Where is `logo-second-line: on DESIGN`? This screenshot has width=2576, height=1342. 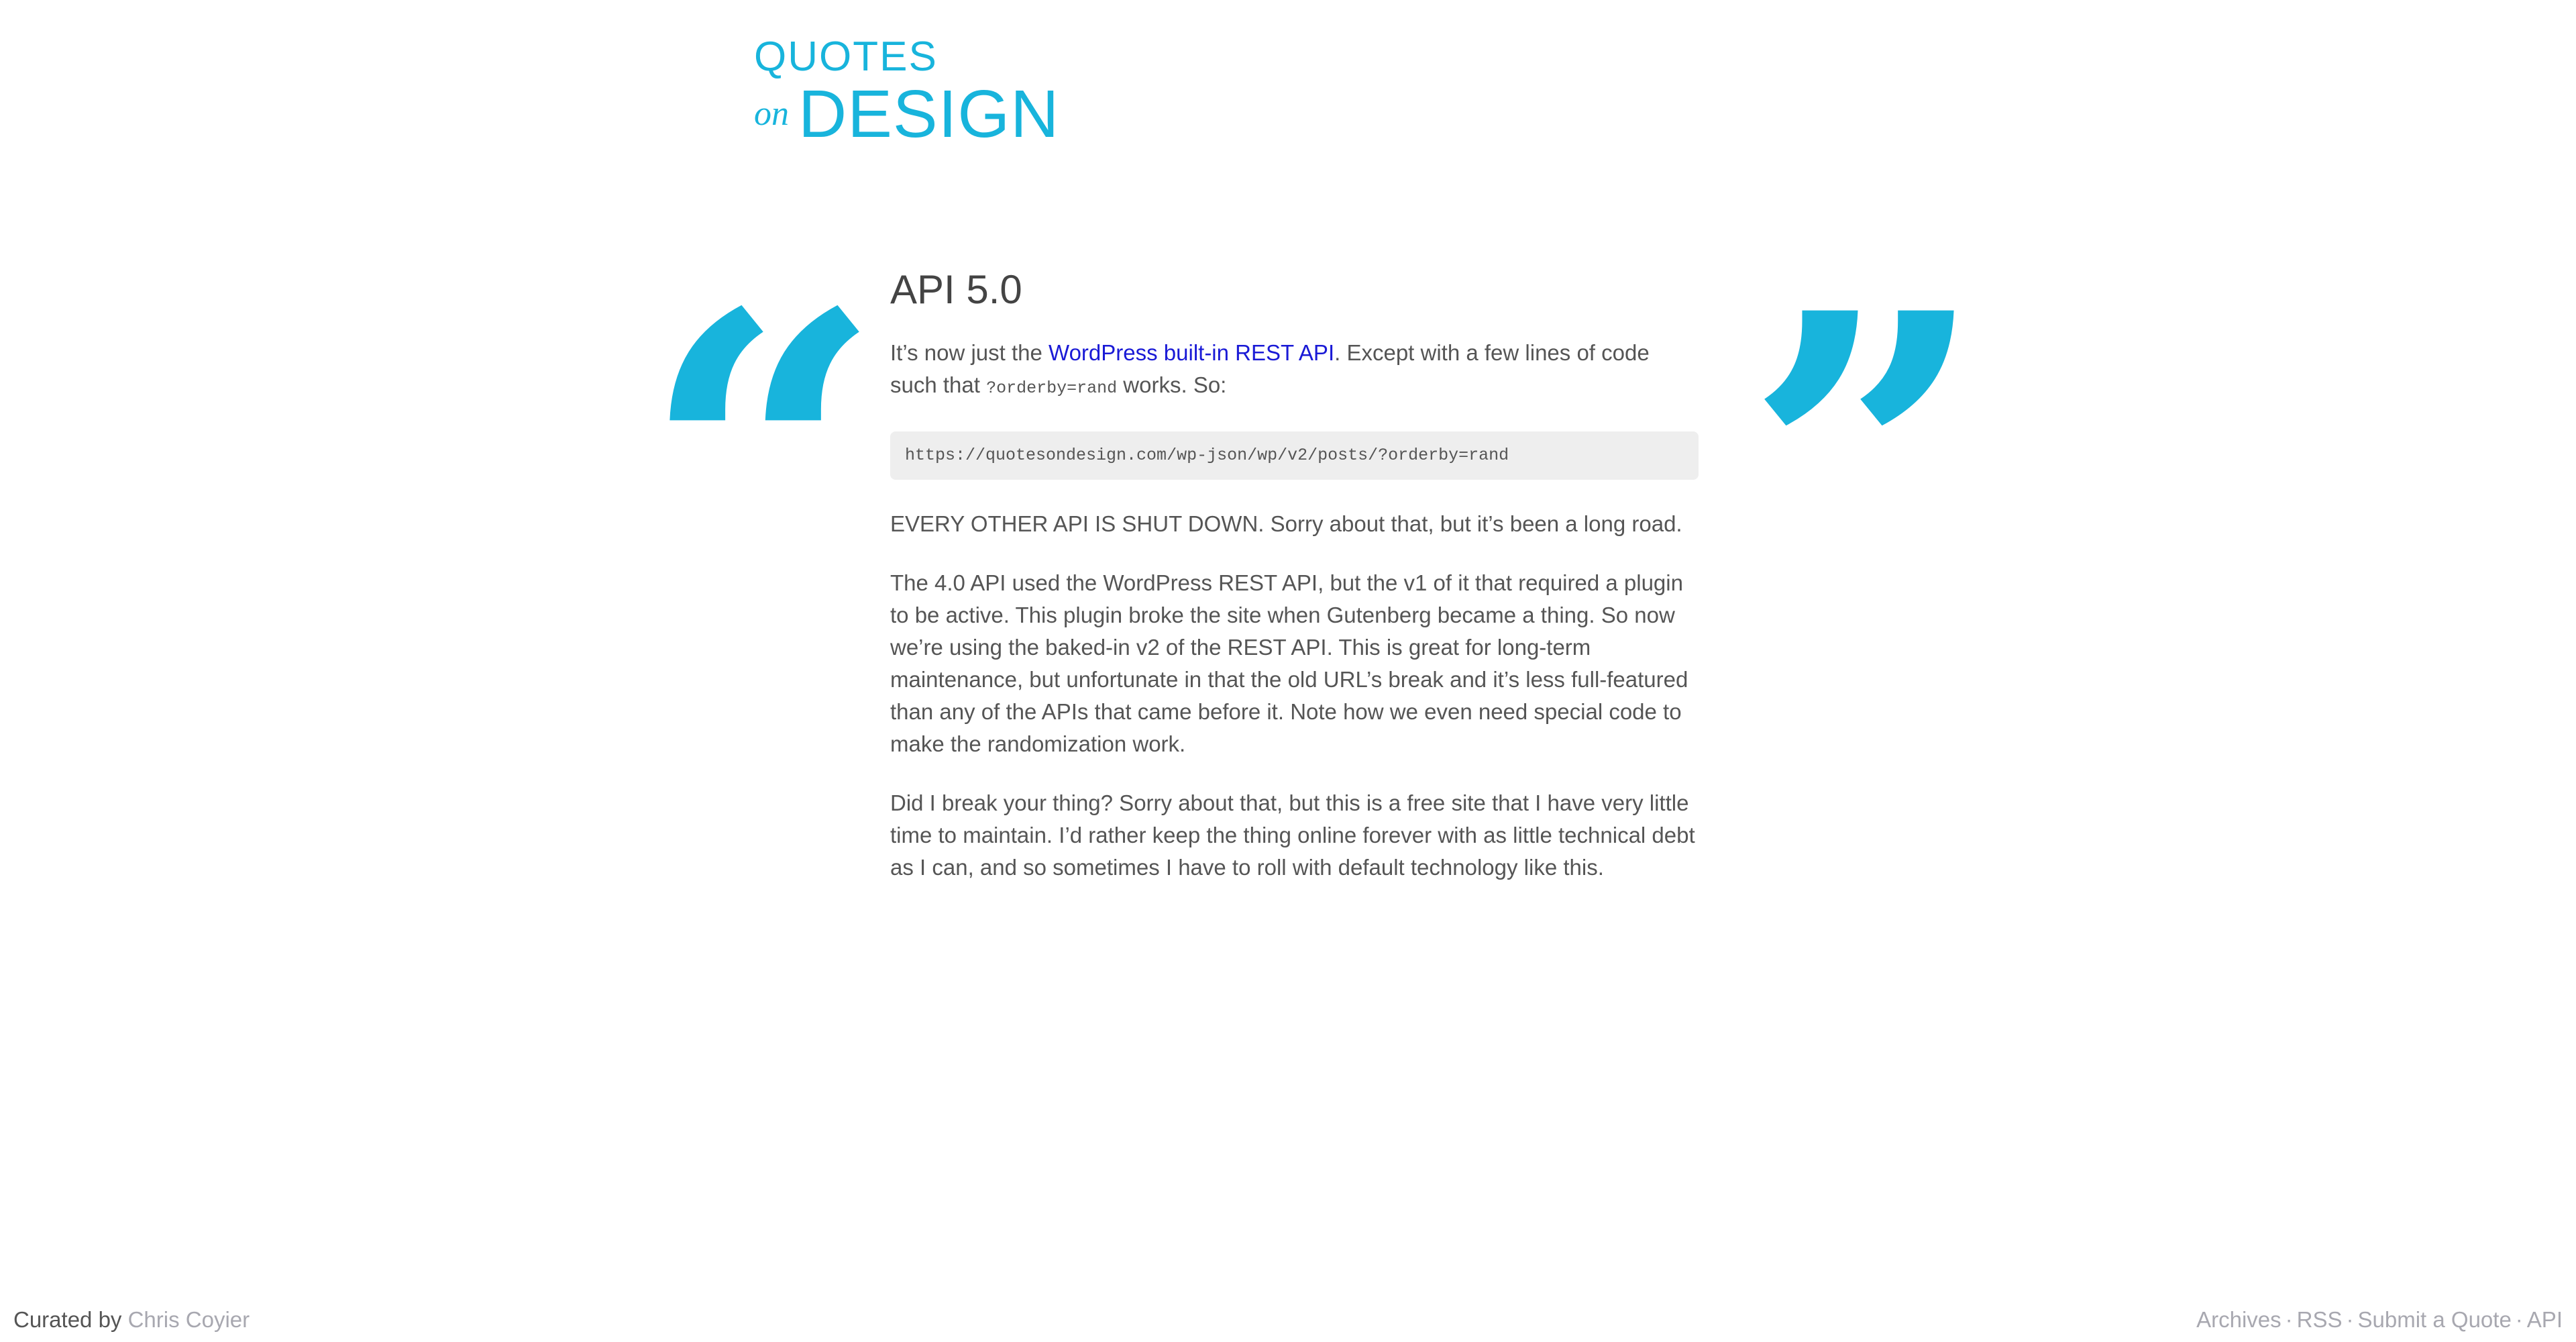
logo-second-line: on DESIGN is located at coordinates (906, 115).